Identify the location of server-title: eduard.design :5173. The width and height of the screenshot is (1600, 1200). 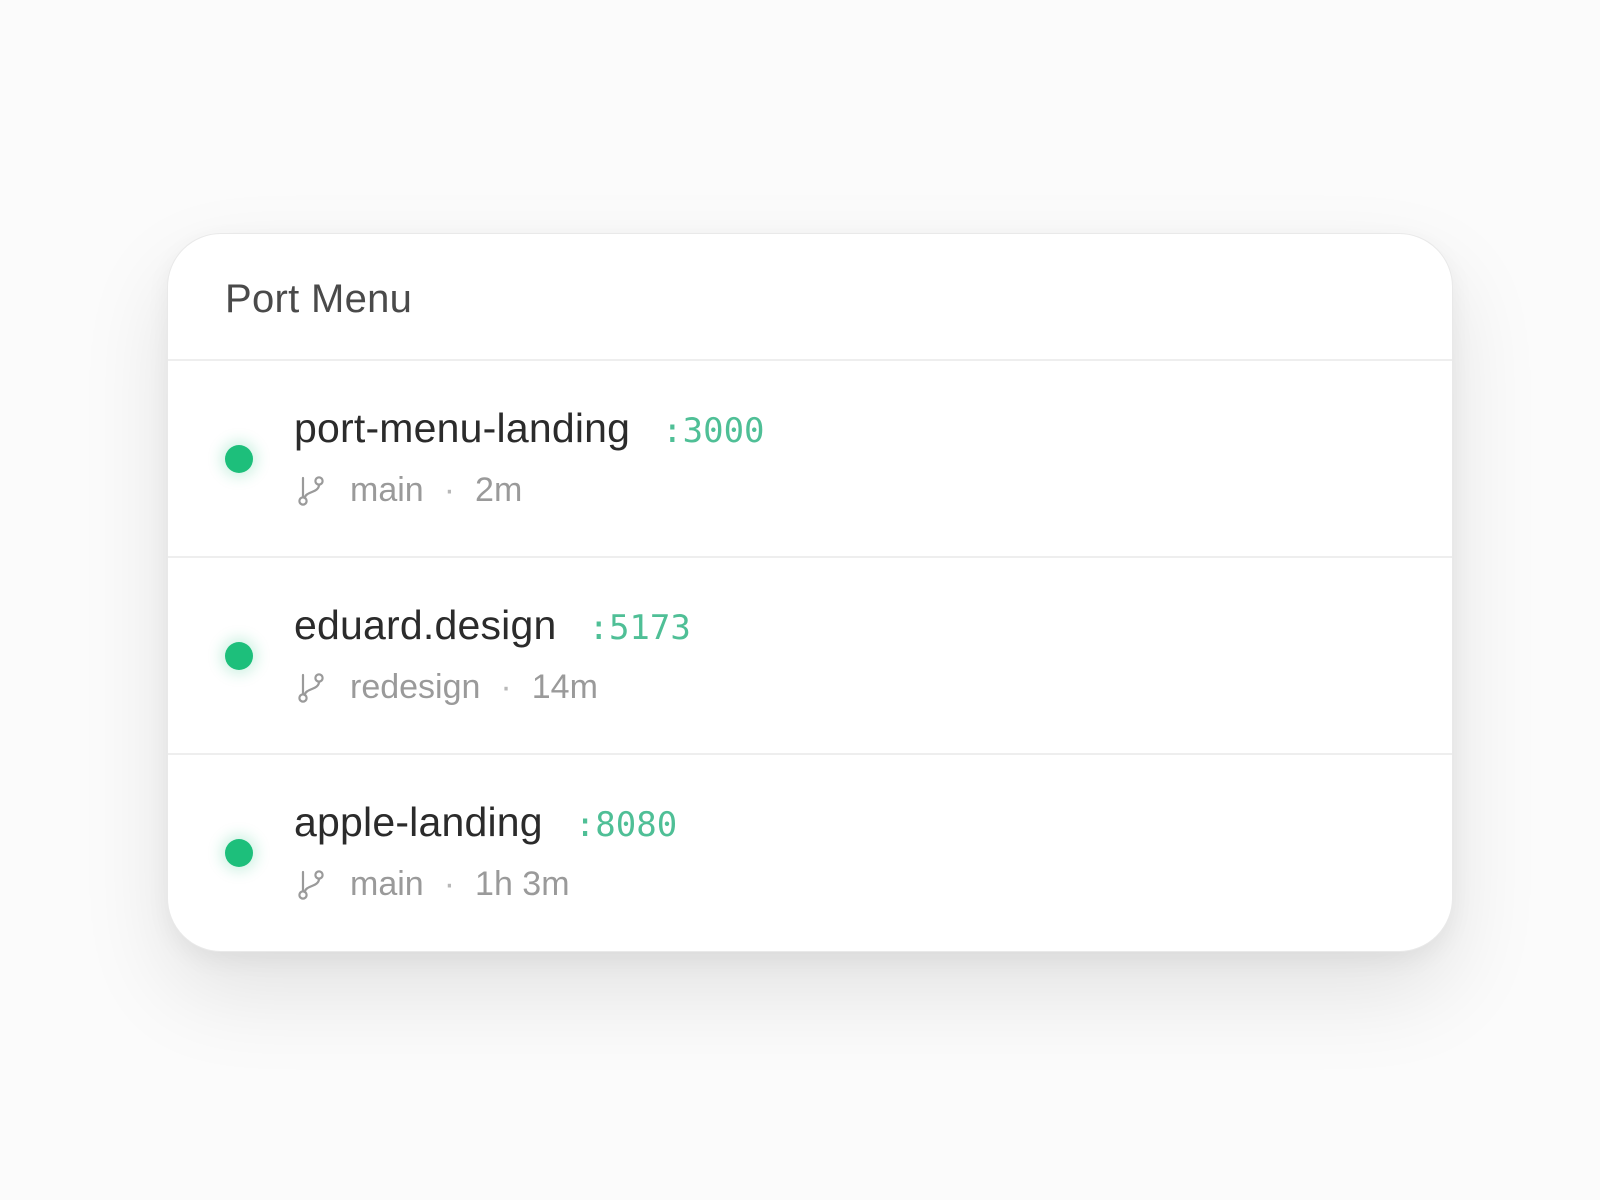
(492, 625).